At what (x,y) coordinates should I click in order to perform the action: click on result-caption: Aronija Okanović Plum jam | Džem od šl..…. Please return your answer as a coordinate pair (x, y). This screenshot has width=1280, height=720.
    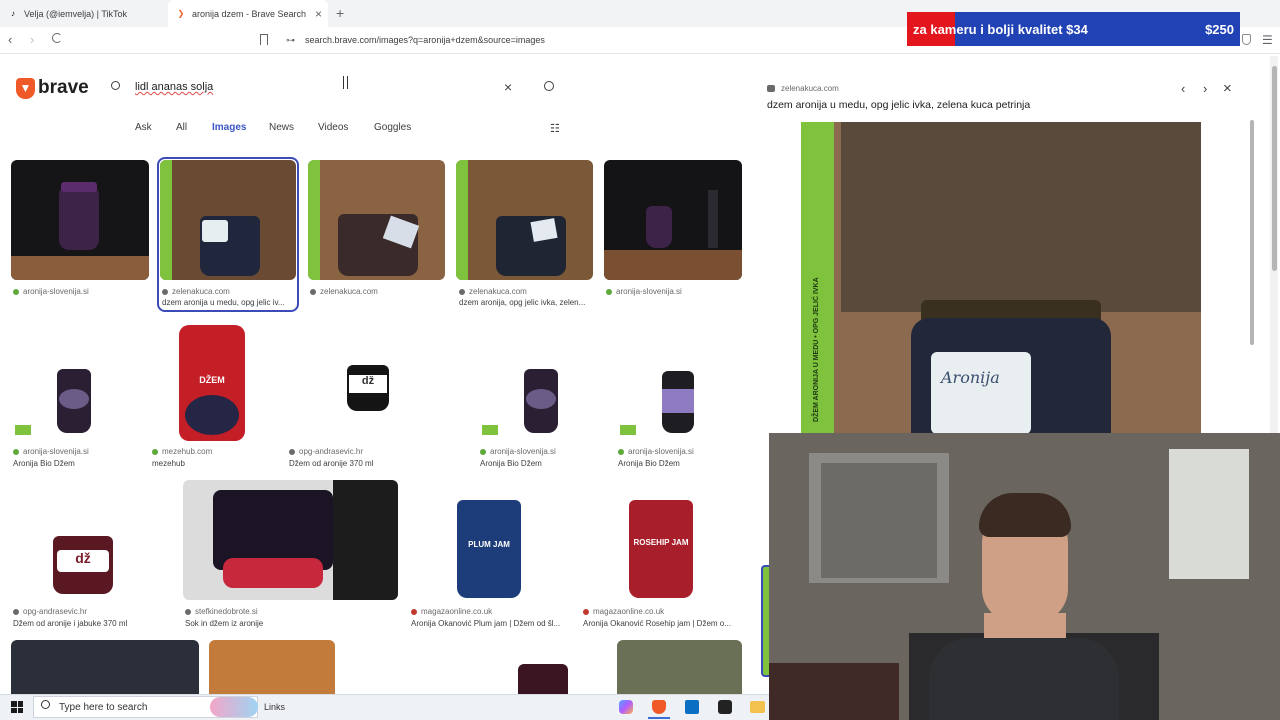
    Looking at the image, I should click on (491, 623).